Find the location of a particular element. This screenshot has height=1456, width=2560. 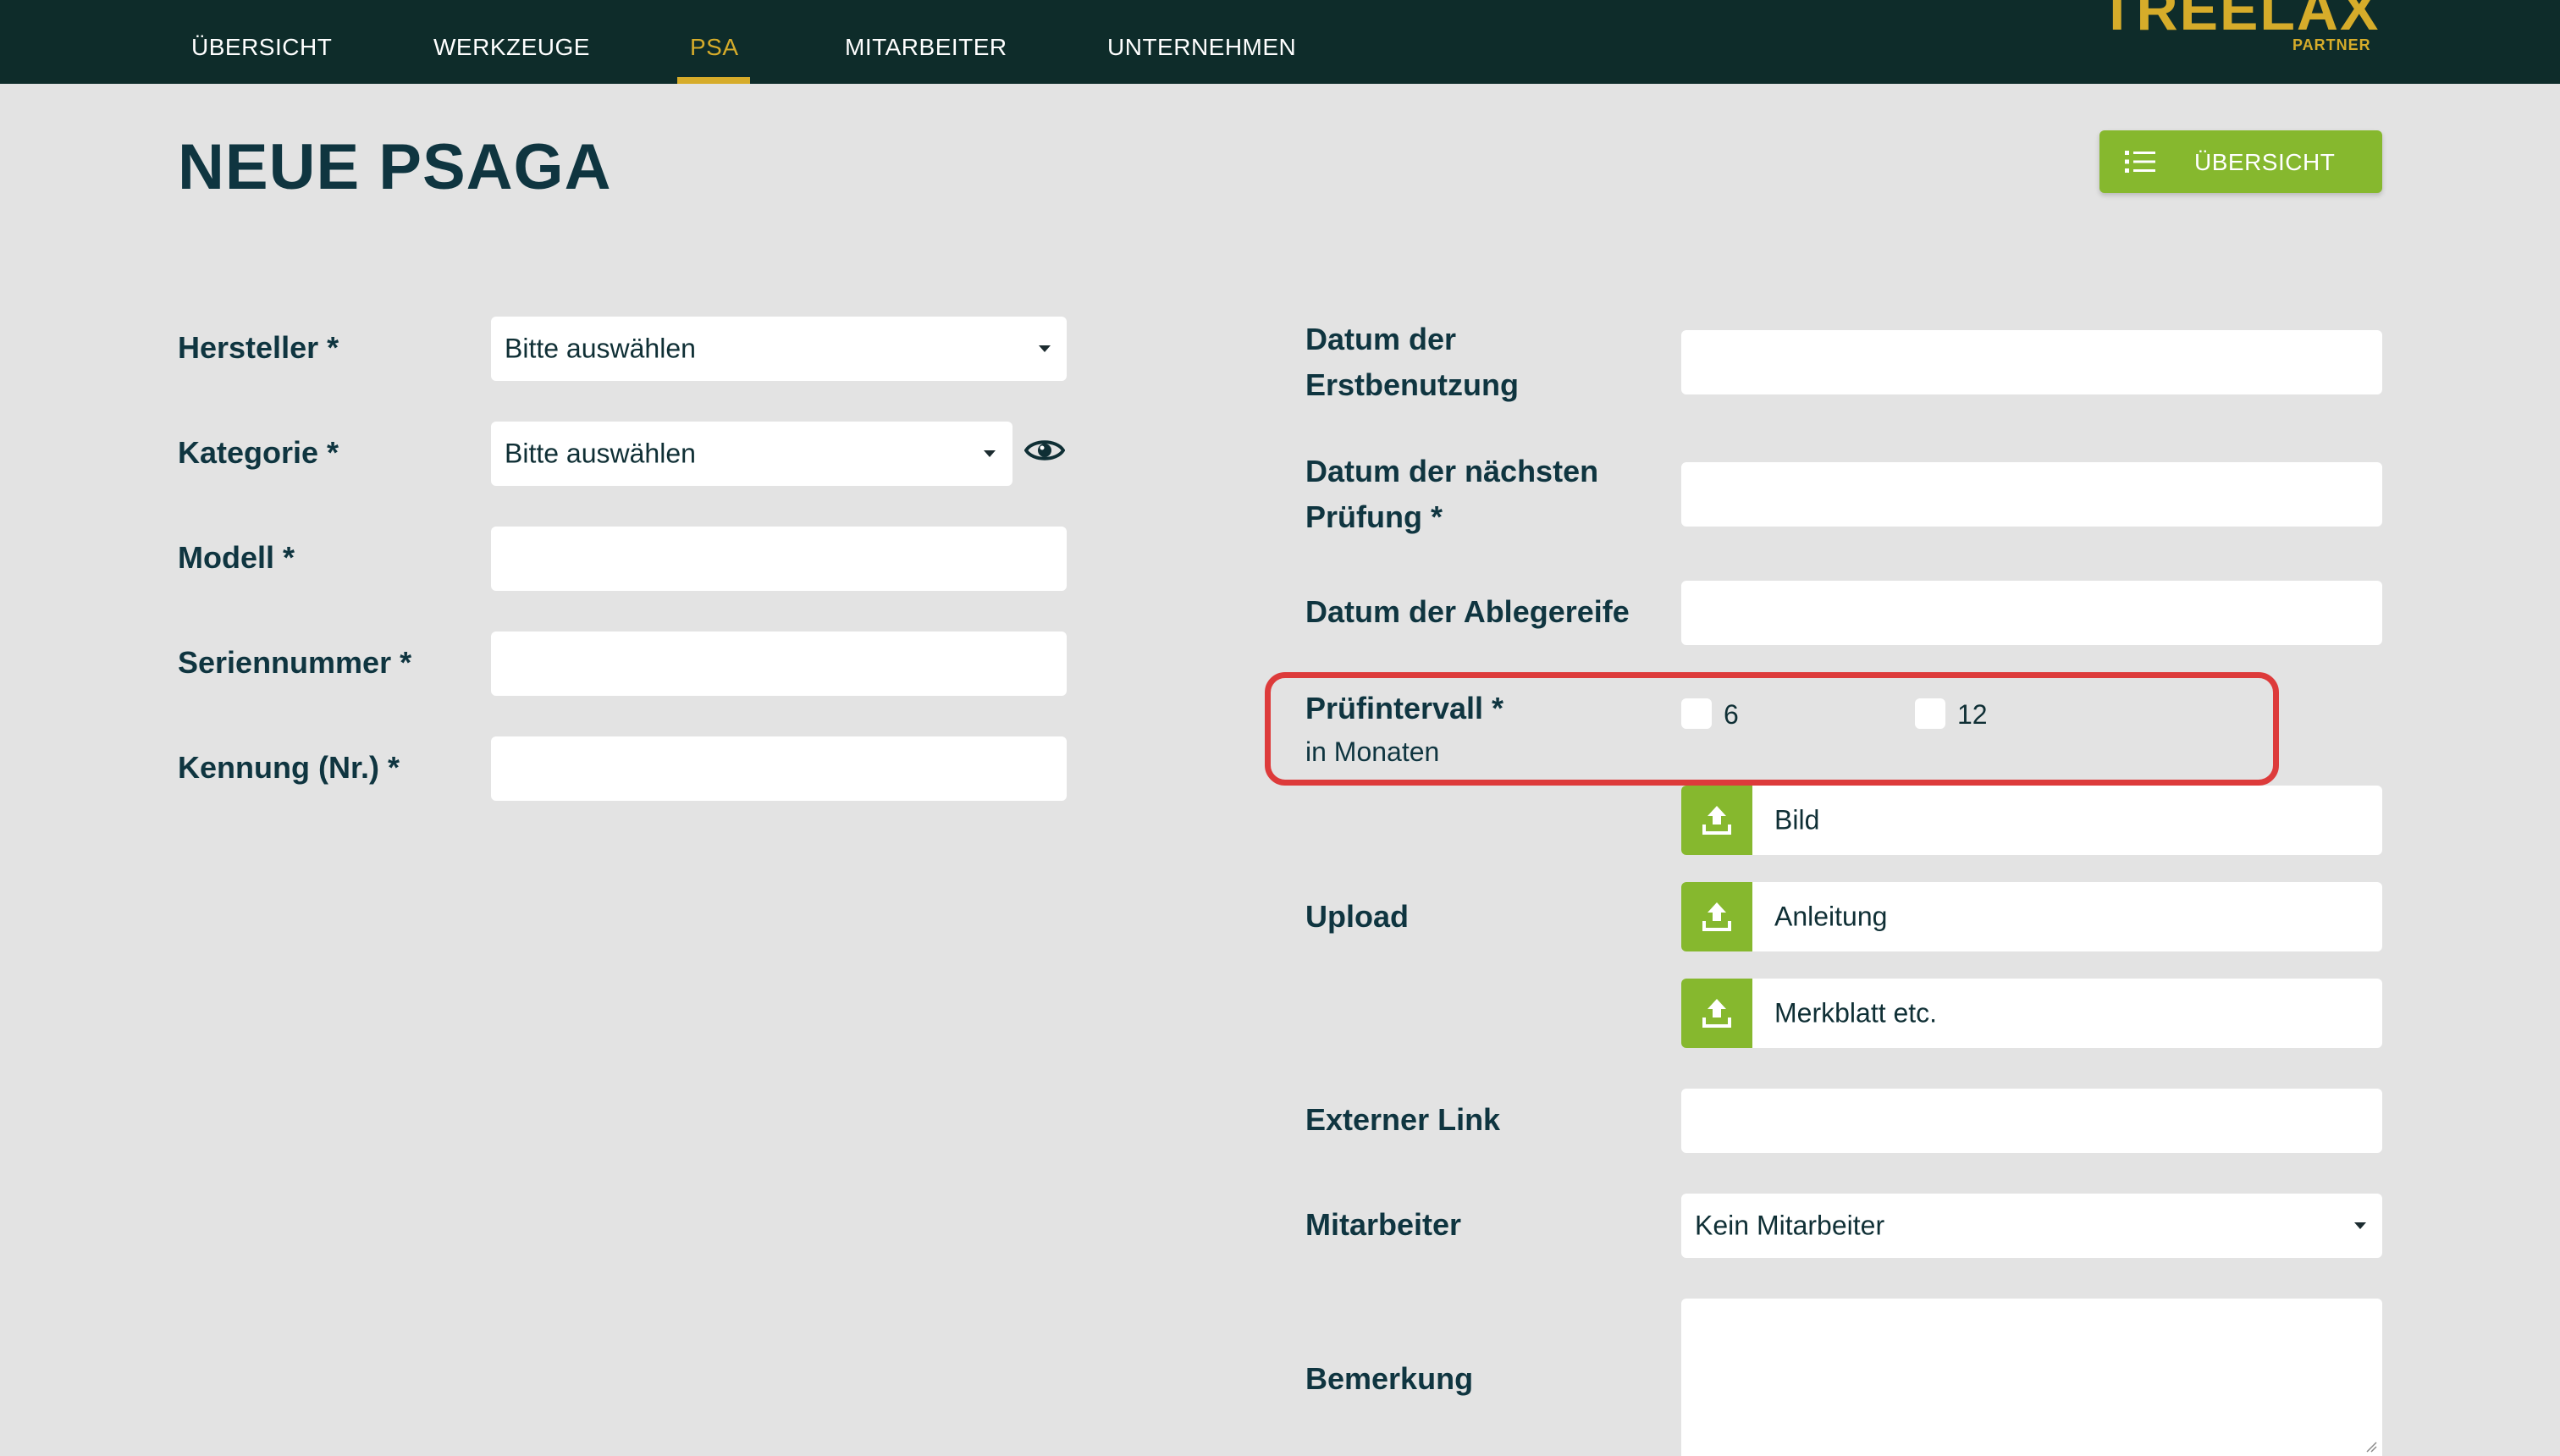

ablegereife-label: Datum der Ablegereife is located at coordinates (1467, 611).